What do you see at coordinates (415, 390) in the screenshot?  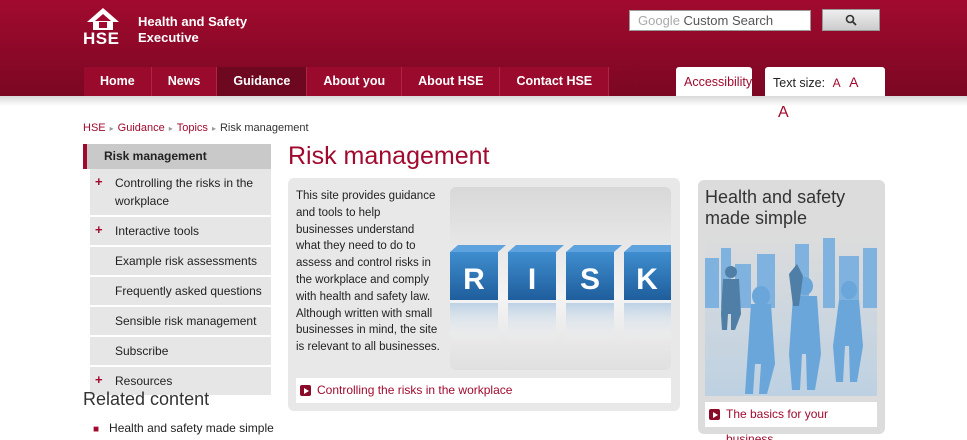 I see `panel-link-label: Controlling the risks in the workplace` at bounding box center [415, 390].